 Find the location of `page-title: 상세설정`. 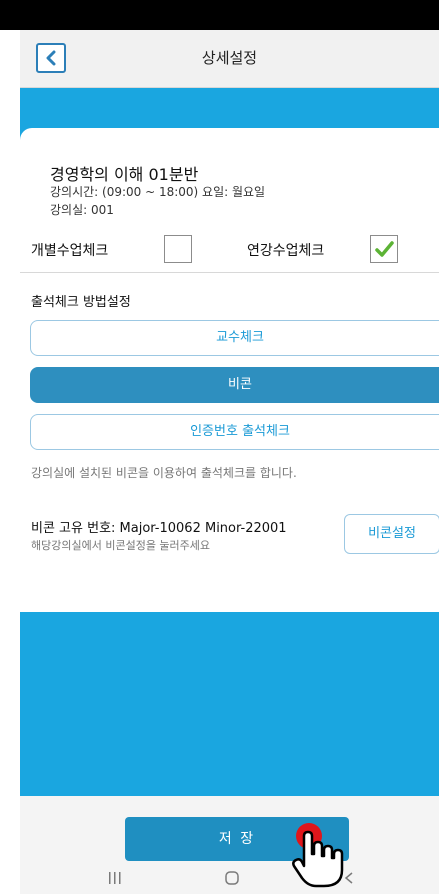

page-title: 상세설정 is located at coordinates (229, 58).